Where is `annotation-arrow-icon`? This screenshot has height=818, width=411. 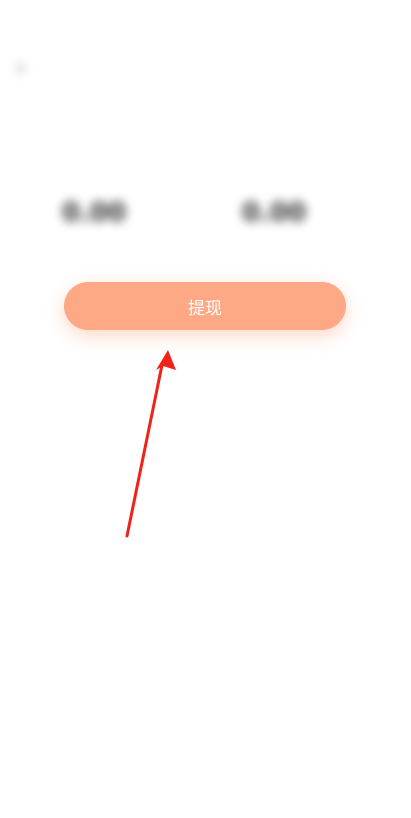 annotation-arrow-icon is located at coordinates (150, 444).